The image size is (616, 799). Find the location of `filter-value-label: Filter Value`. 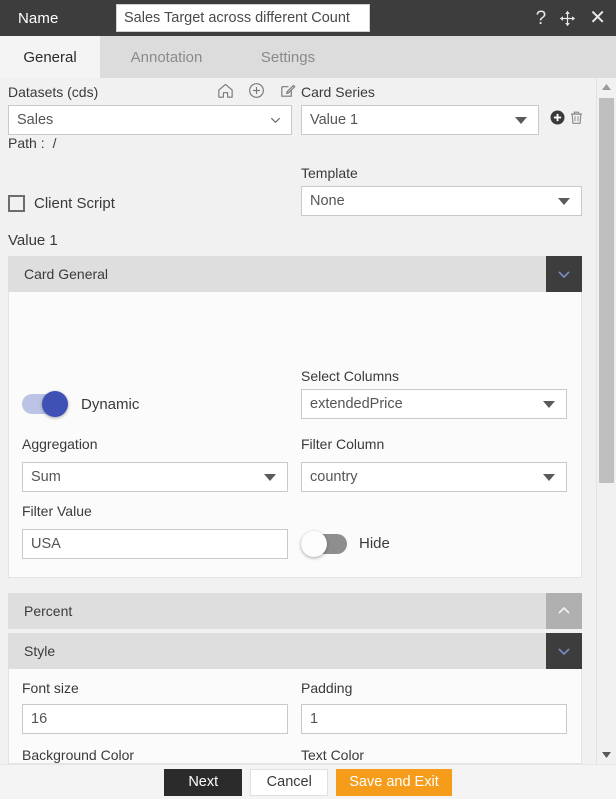

filter-value-label: Filter Value is located at coordinates (57, 511).